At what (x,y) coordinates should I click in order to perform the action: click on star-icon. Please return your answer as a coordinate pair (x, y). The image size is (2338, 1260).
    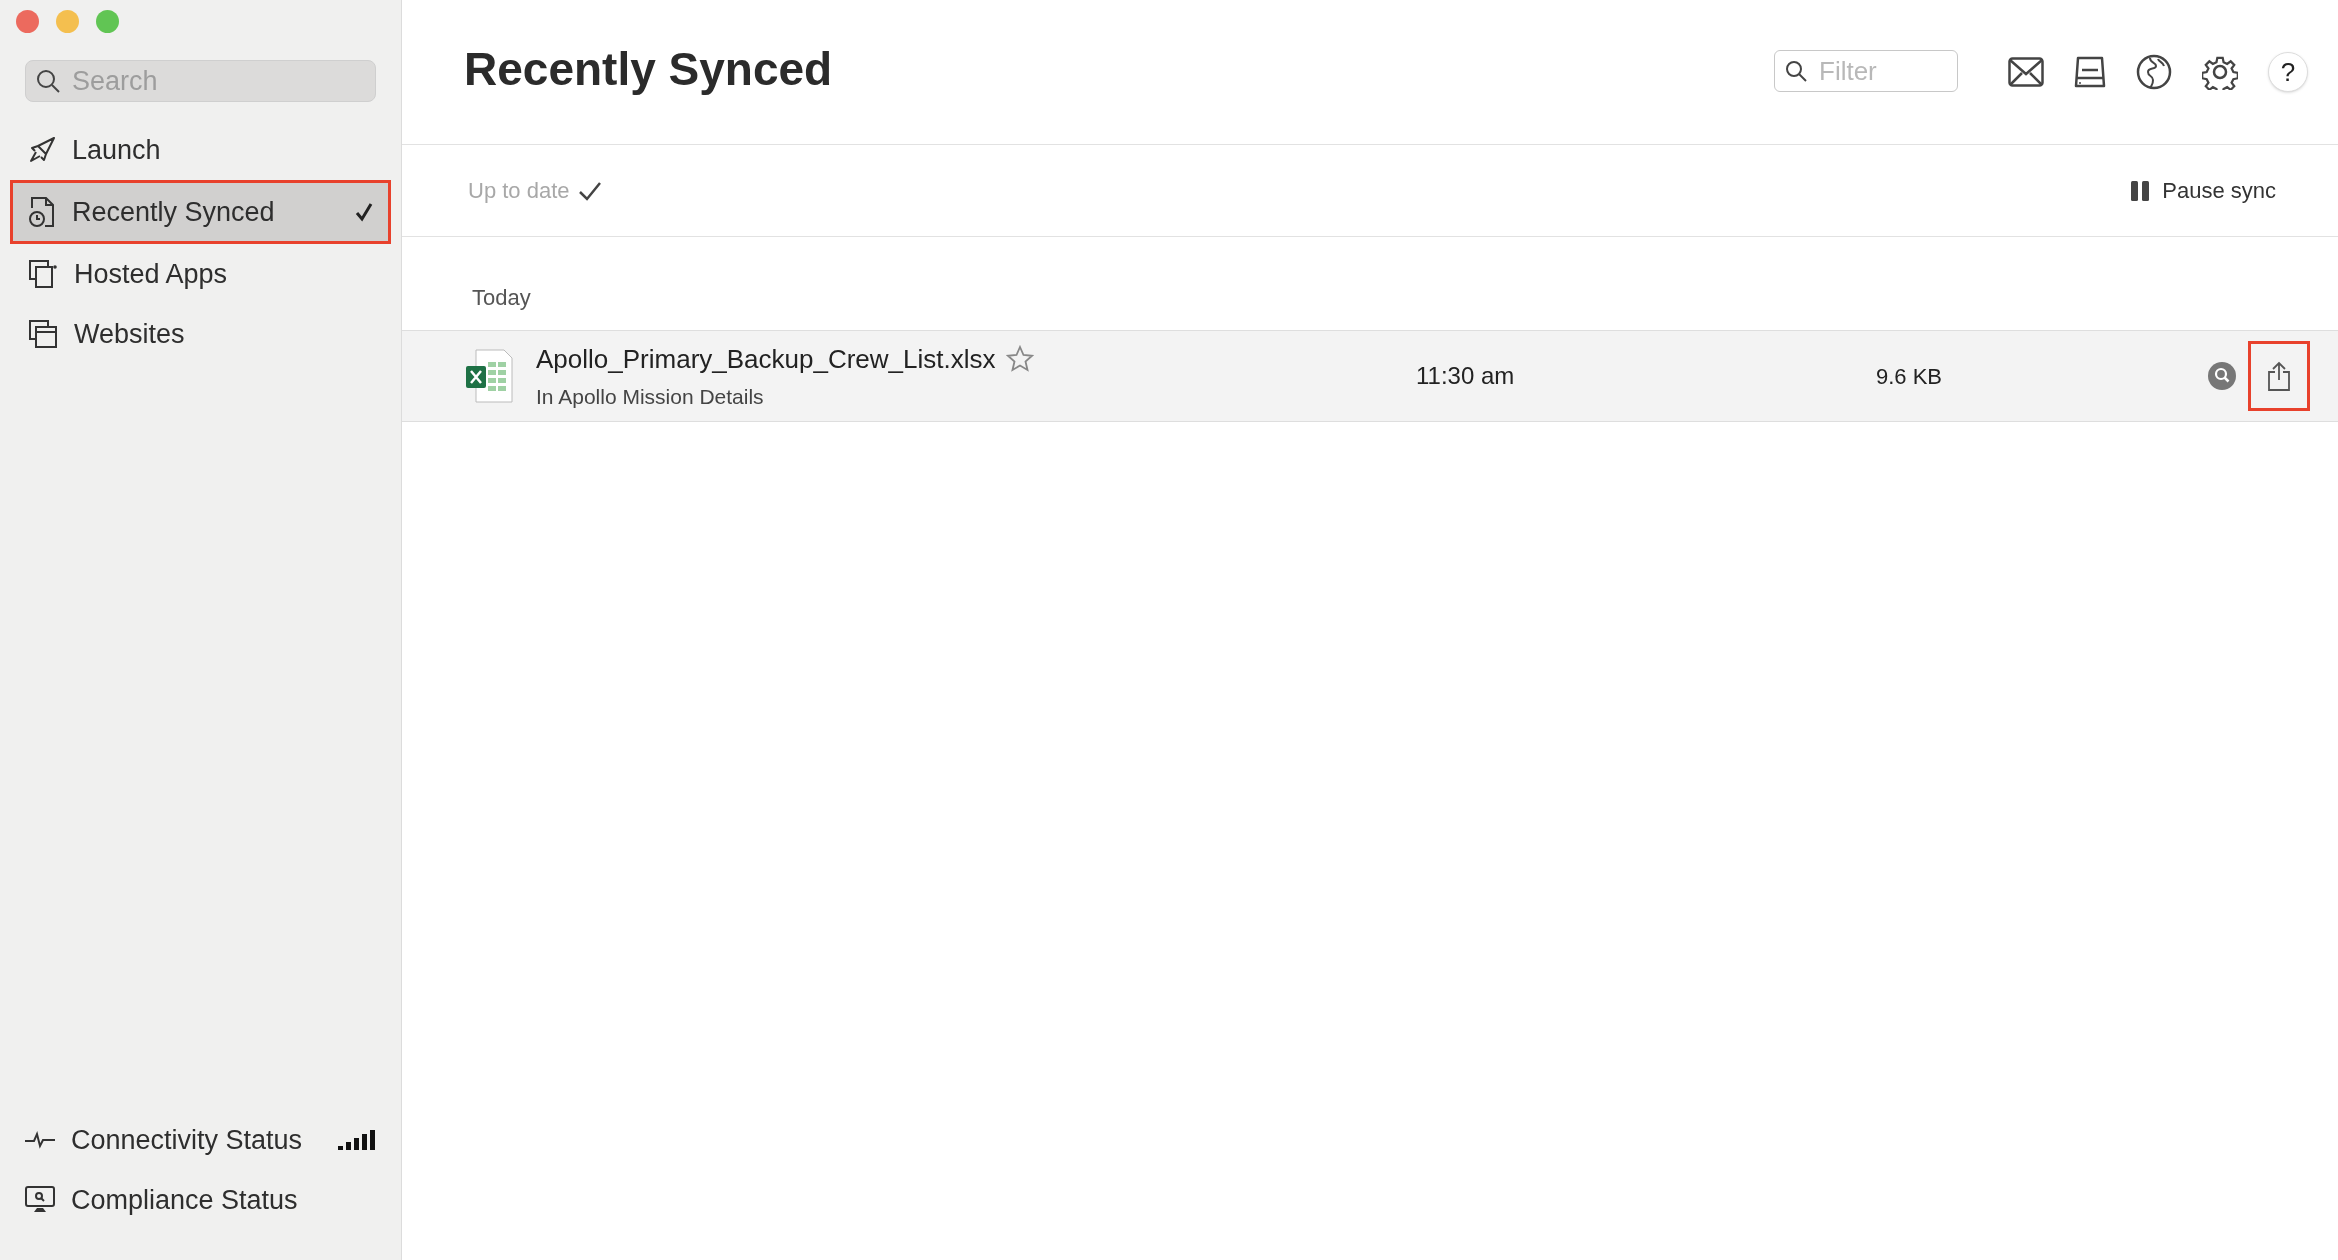
    Looking at the image, I should click on (1019, 359).